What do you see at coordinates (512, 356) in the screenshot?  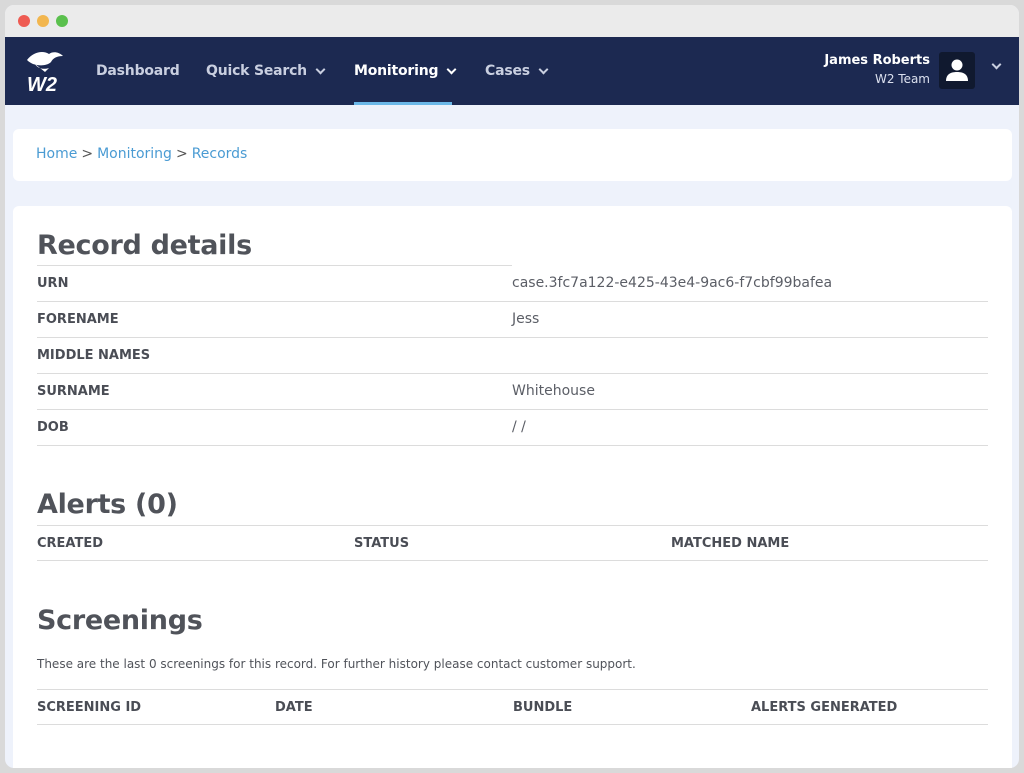 I see `detail-row-middle-names: MIDDLE NAMES` at bounding box center [512, 356].